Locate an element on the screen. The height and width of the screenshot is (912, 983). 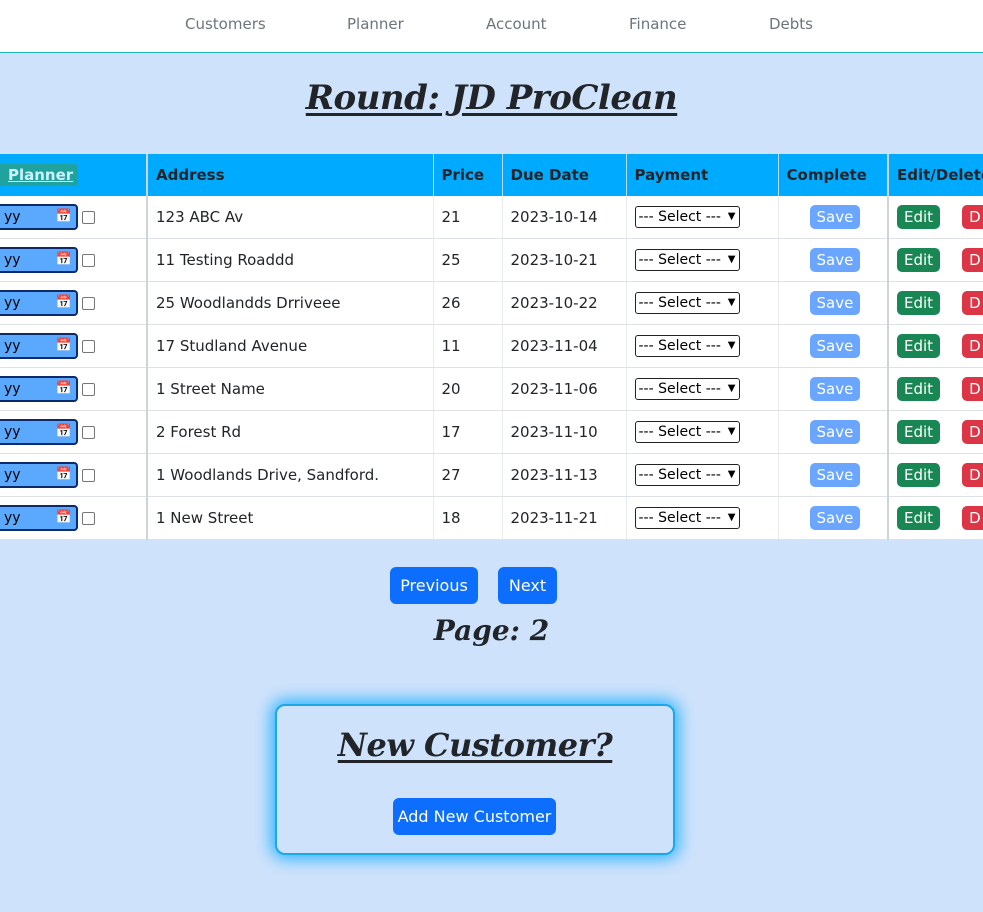
nav-account: Account is located at coordinates (516, 24).